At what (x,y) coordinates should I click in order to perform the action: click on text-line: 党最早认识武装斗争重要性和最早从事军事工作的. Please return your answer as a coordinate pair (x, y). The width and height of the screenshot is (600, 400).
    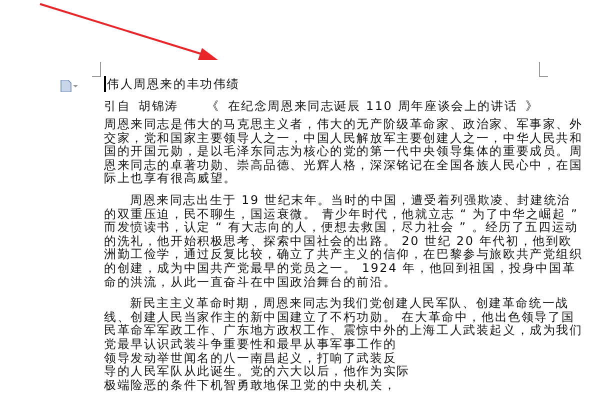
    Looking at the image, I should click on (251, 345).